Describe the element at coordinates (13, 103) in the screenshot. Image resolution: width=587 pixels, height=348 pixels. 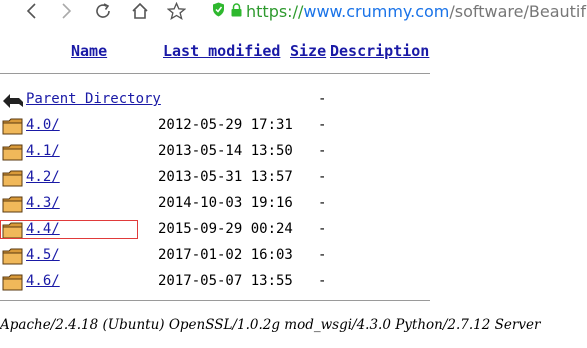
I see `back-arrow-icon` at that location.